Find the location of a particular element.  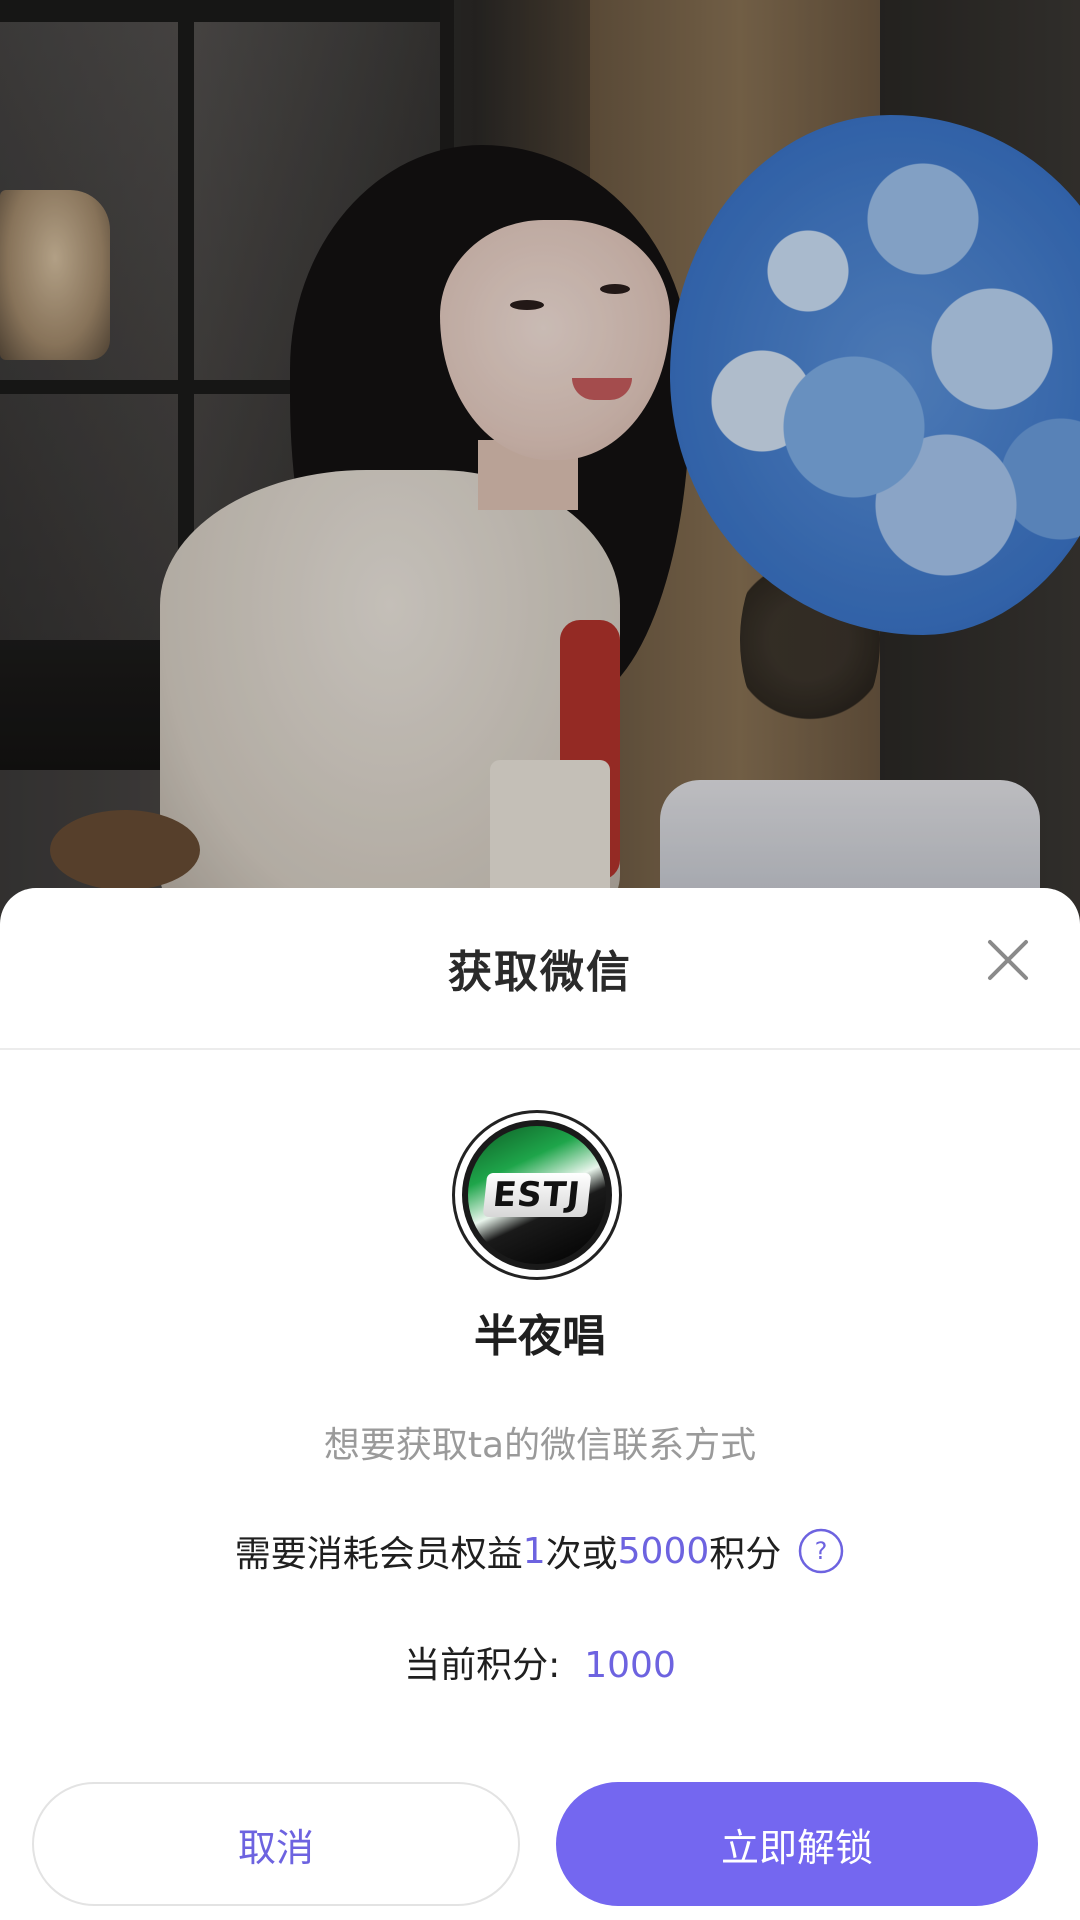

user-nickname: 半夜唱 is located at coordinates (540, 1336).